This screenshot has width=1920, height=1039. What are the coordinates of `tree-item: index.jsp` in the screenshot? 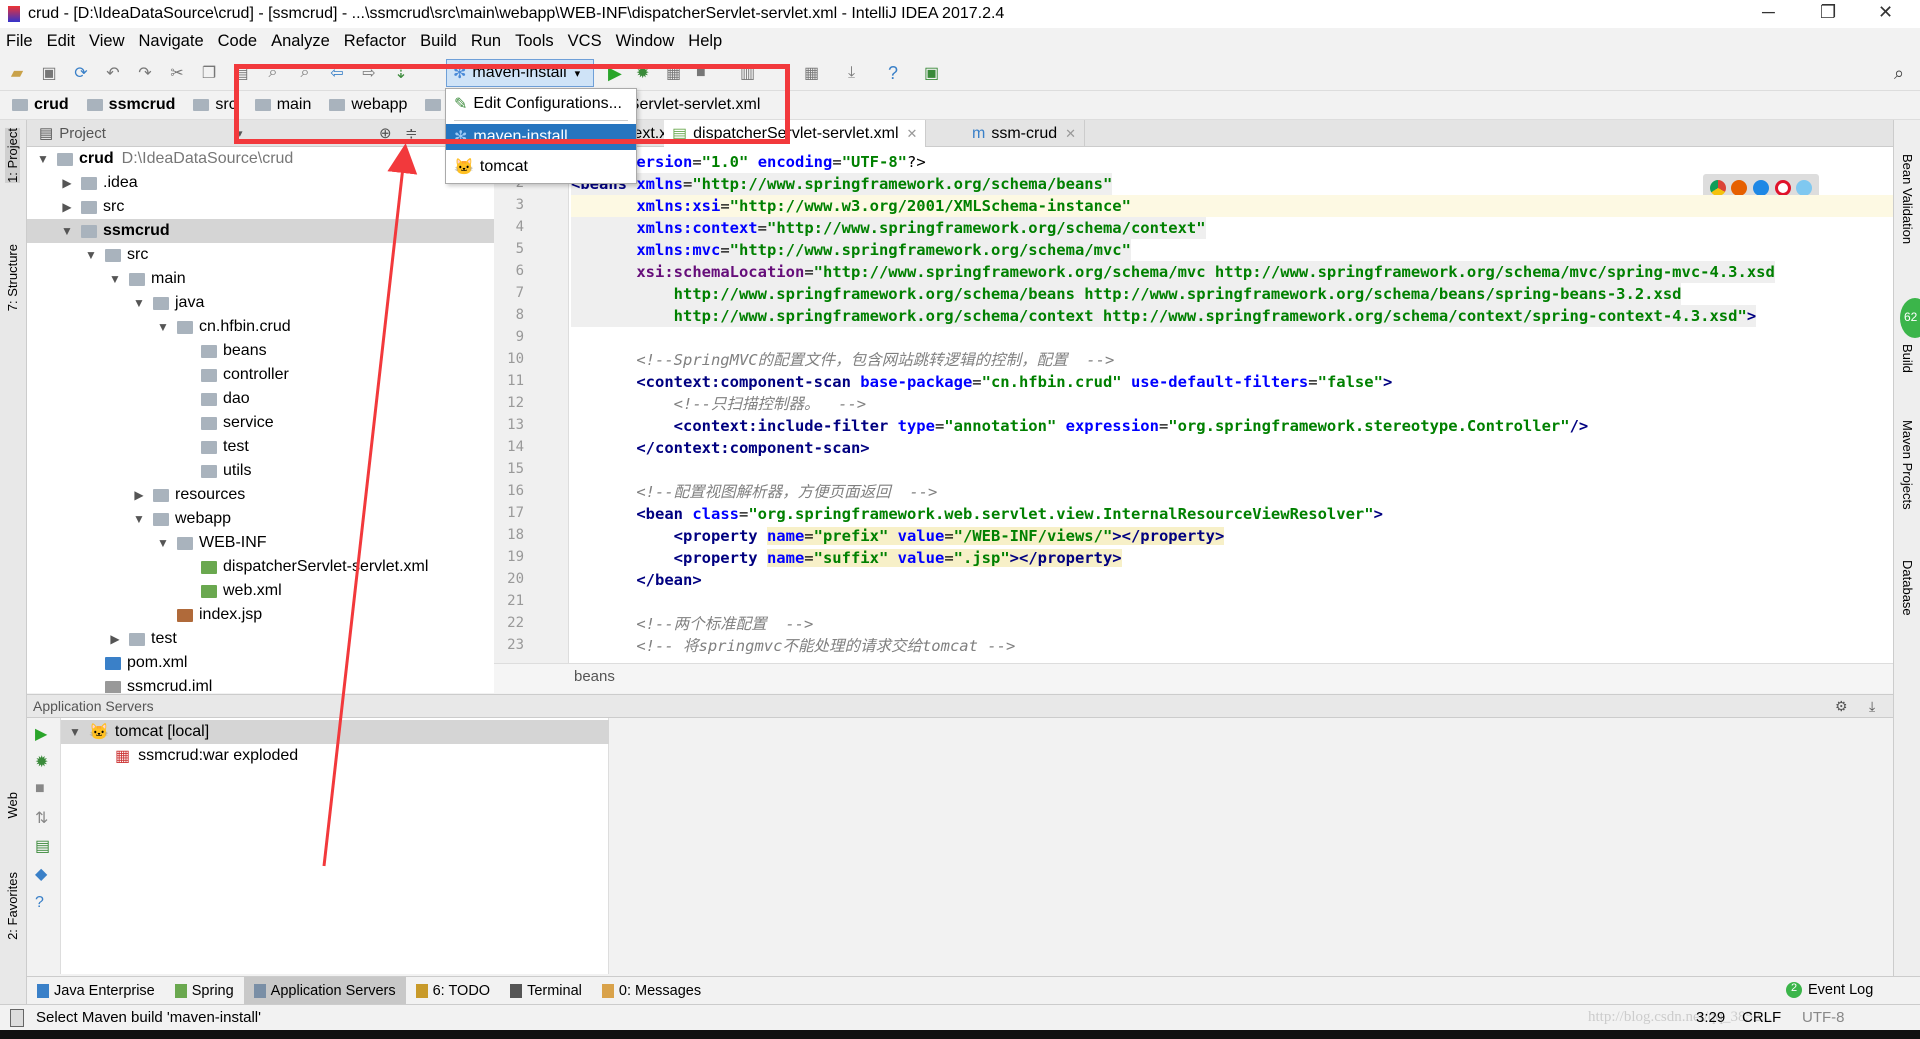 It's located at (144, 615).